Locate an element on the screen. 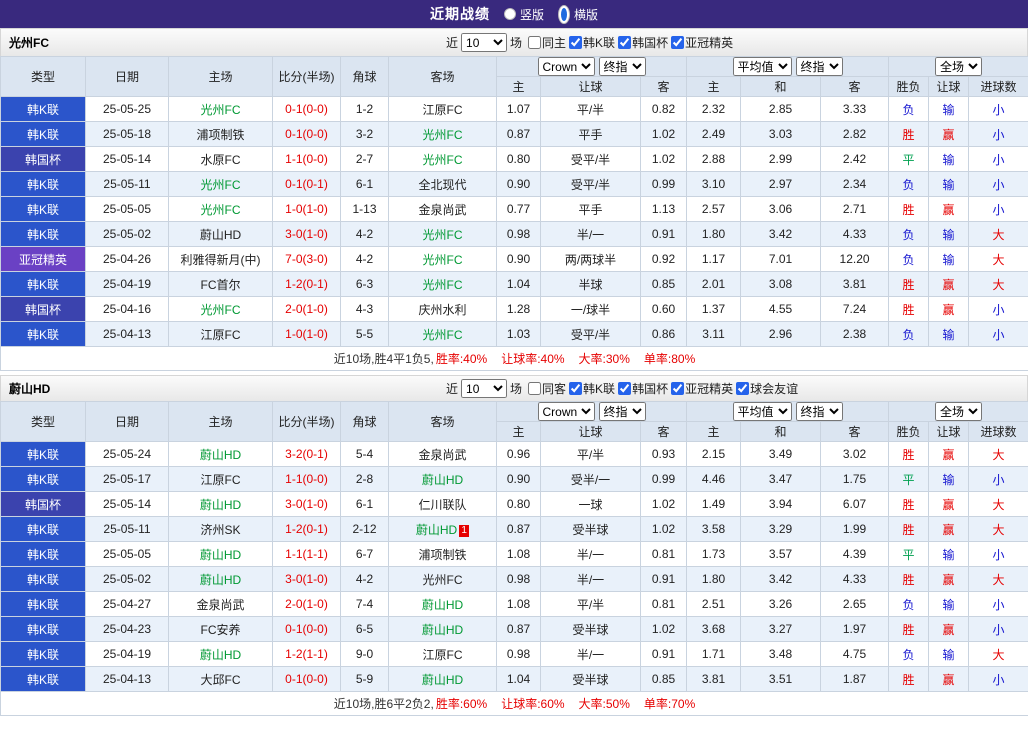 This screenshot has height=733, width=1028. match-date: 25-05-24 is located at coordinates (127, 454).